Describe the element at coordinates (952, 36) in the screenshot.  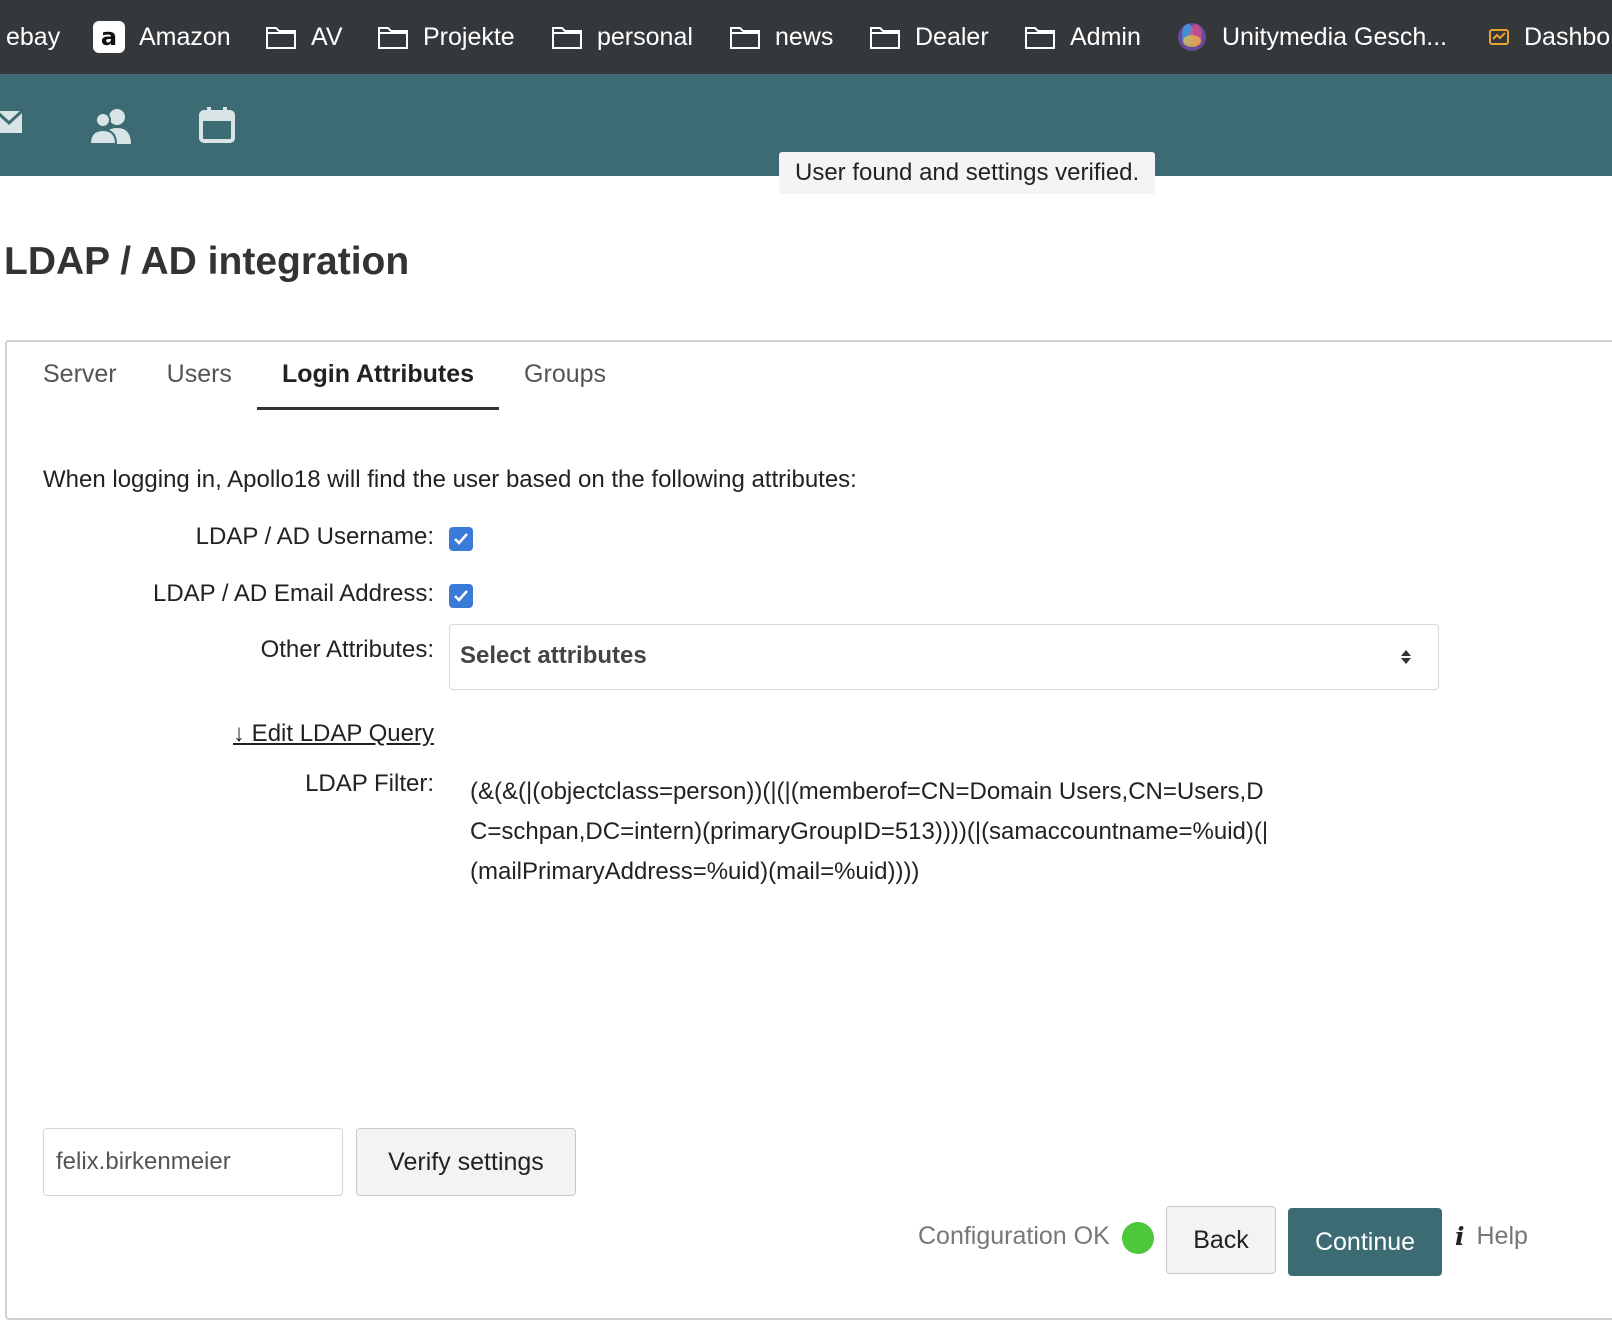
I see `bookmark-label: Dealer` at that location.